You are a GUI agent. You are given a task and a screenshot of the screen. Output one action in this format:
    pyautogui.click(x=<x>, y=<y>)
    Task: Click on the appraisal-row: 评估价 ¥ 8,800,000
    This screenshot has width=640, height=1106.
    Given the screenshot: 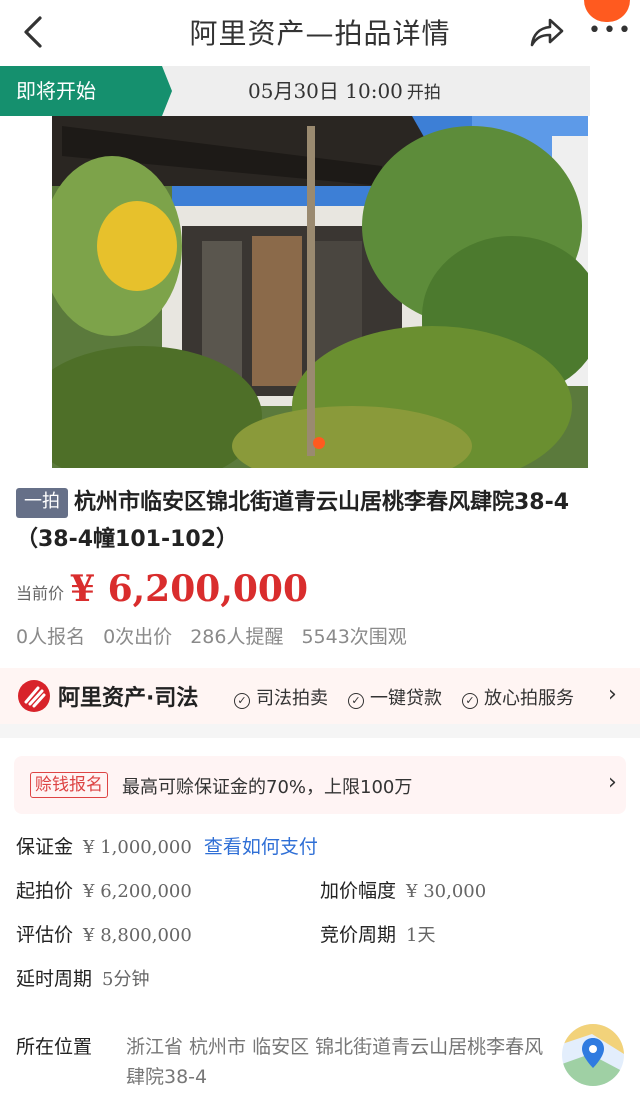 What is the action you would take?
    pyautogui.click(x=104, y=933)
    